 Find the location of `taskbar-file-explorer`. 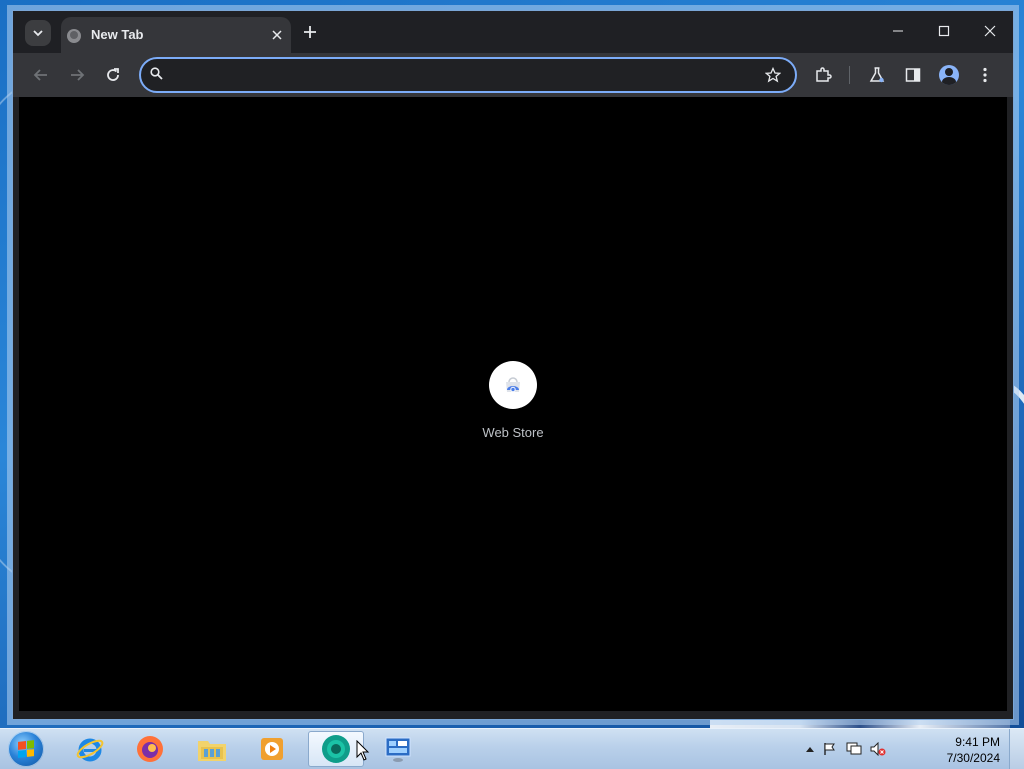

taskbar-file-explorer is located at coordinates (212, 749).